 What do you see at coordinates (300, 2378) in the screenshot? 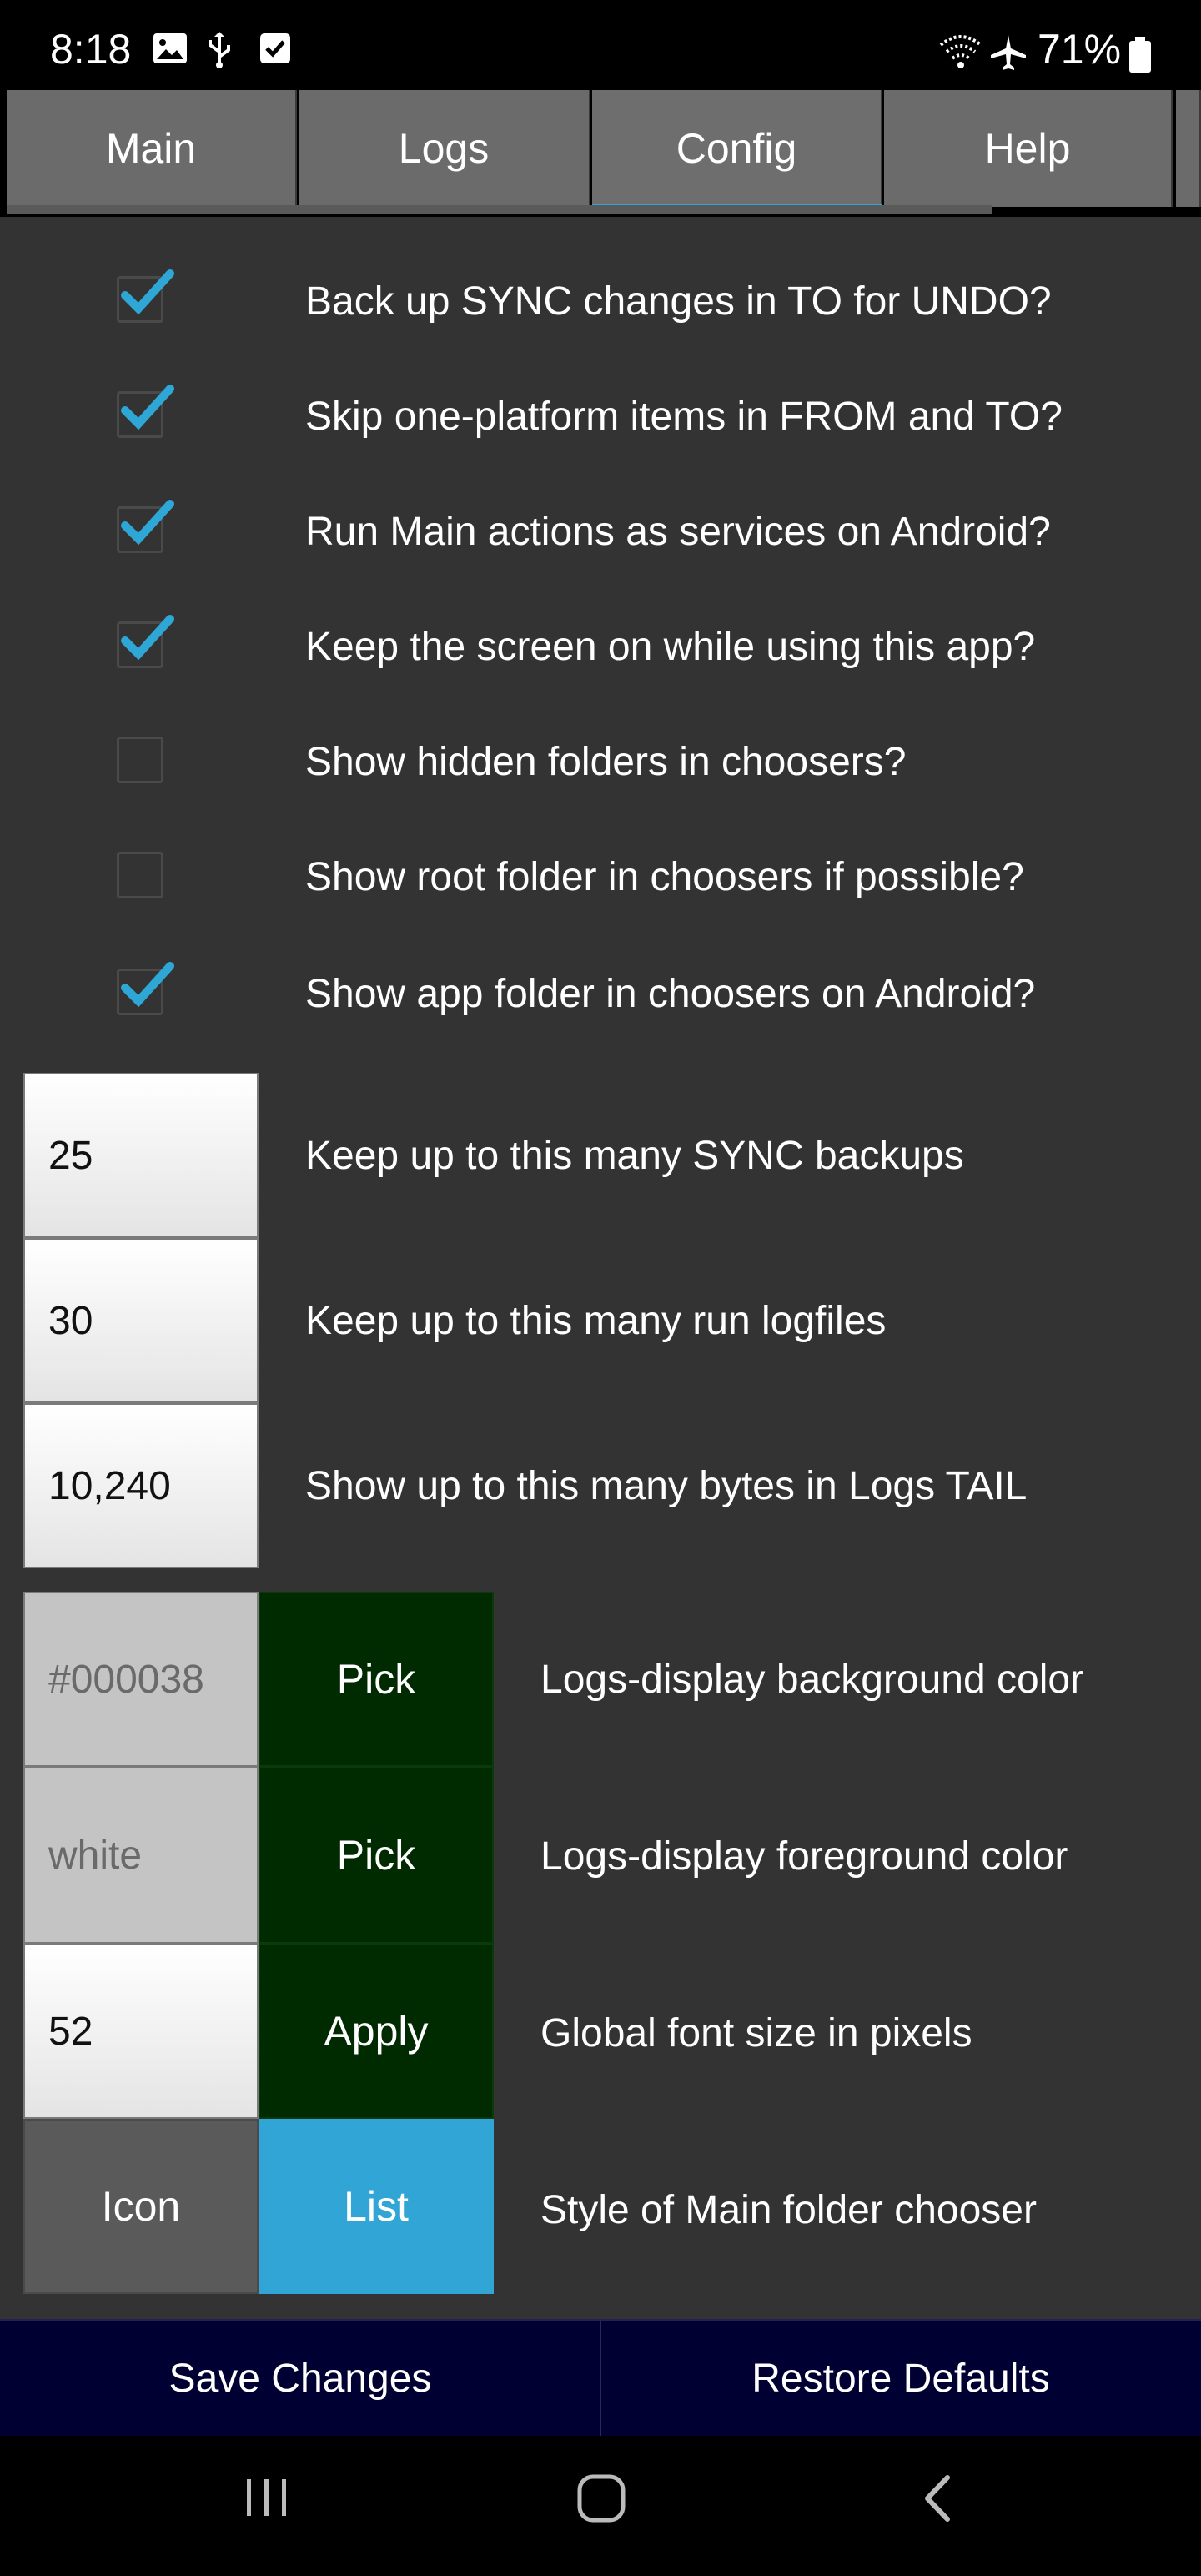
I see `save-changes-button: Save Changes` at bounding box center [300, 2378].